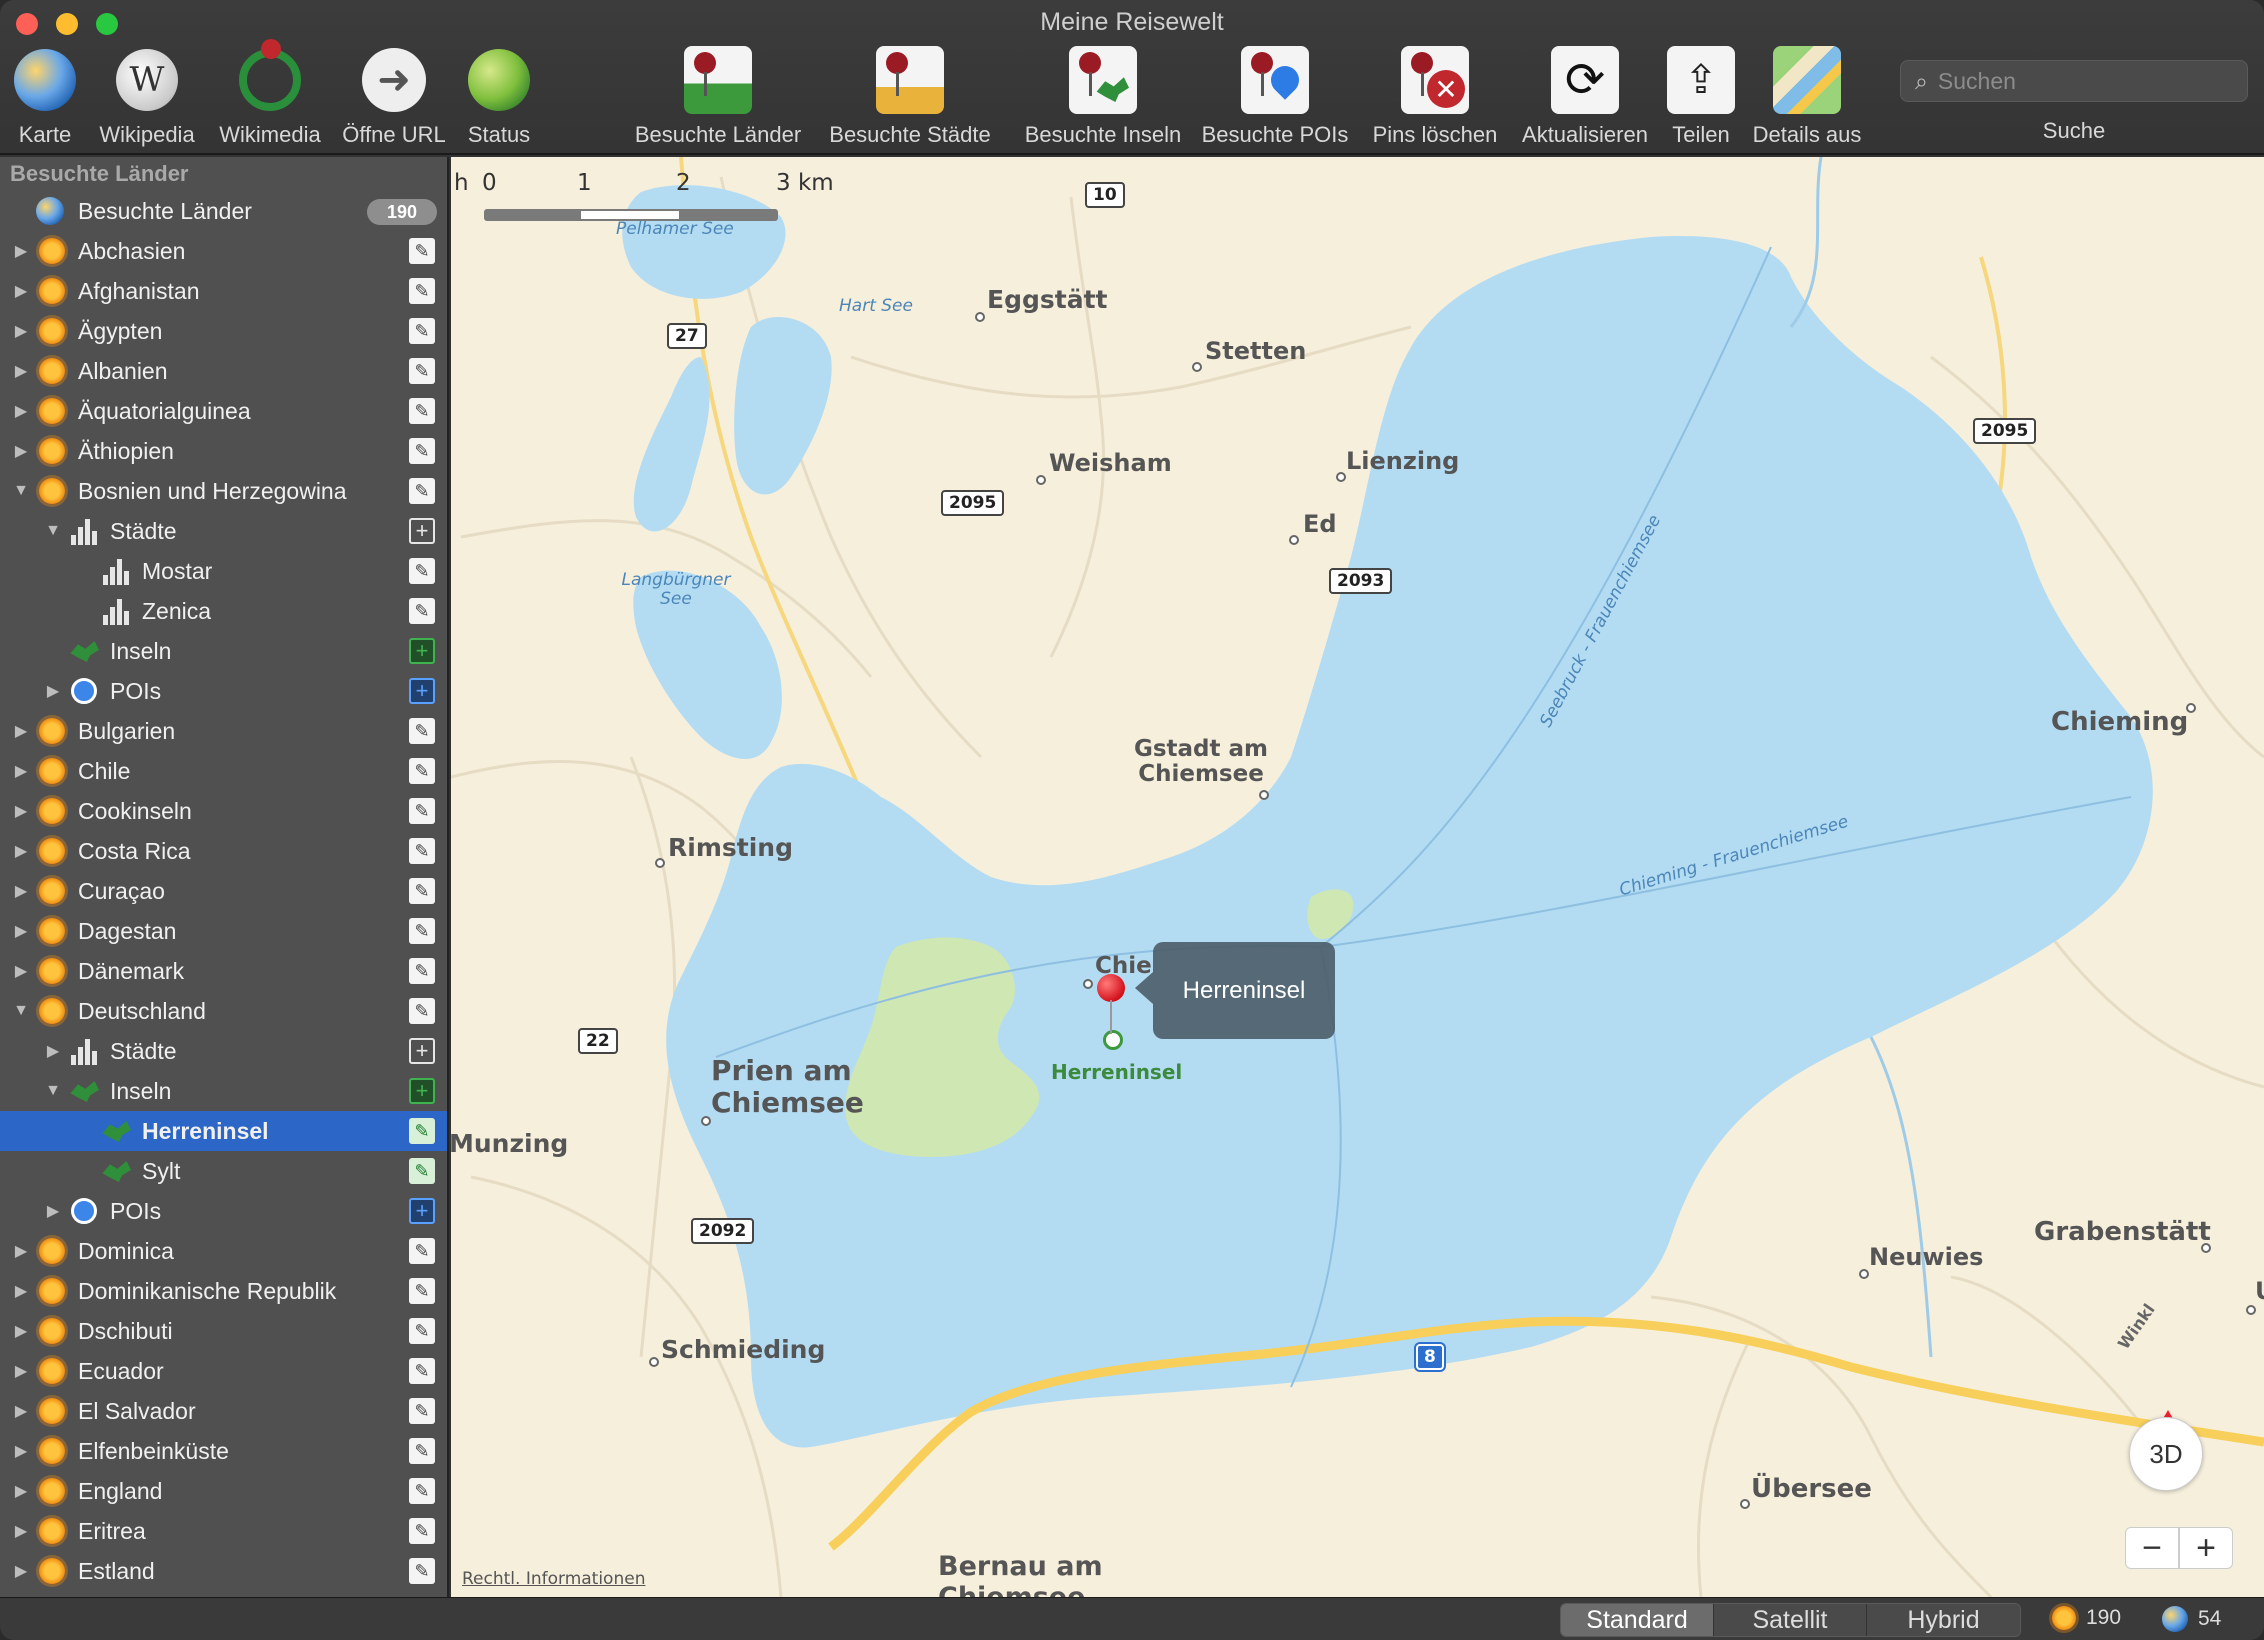 This screenshot has height=1640, width=2264. Describe the element at coordinates (2166, 1454) in the screenshot. I see `compass-3d-button: 3D` at that location.